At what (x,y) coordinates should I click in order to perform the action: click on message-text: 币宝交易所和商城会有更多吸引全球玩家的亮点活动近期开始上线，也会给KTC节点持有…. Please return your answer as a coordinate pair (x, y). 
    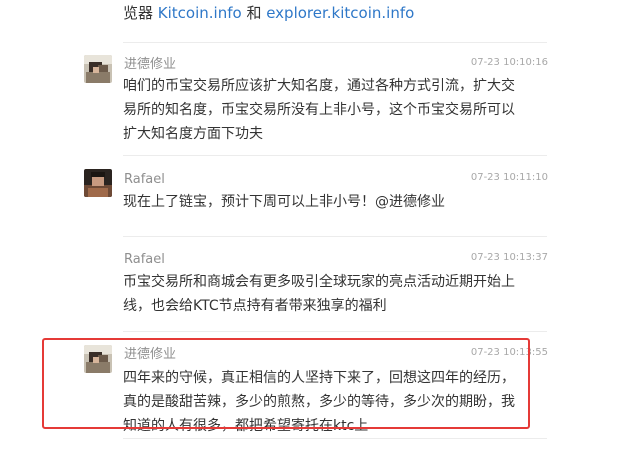
    Looking at the image, I should click on (319, 294).